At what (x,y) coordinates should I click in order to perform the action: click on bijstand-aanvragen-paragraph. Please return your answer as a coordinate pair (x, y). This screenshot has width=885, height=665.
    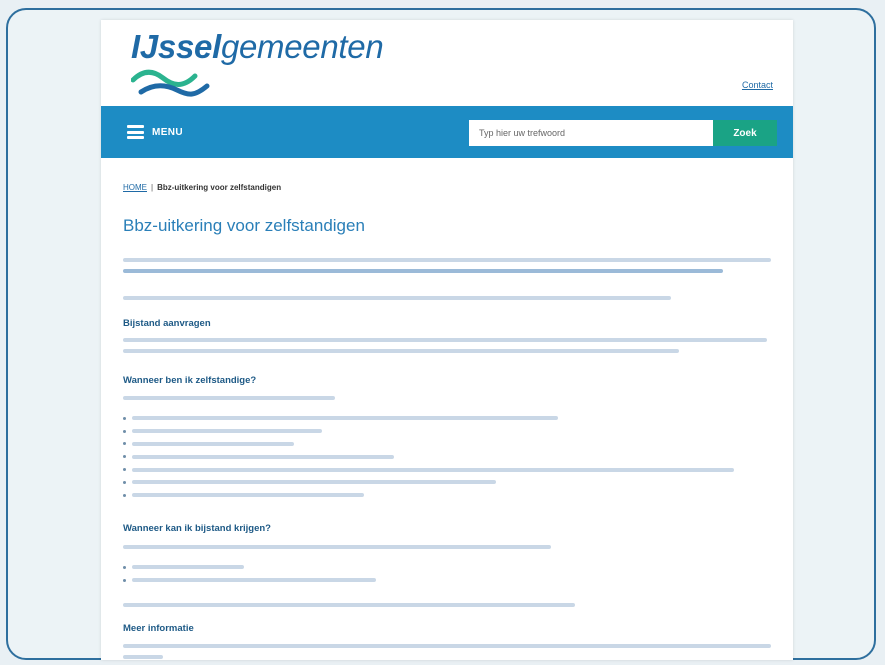
    Looking at the image, I should click on (445, 349).